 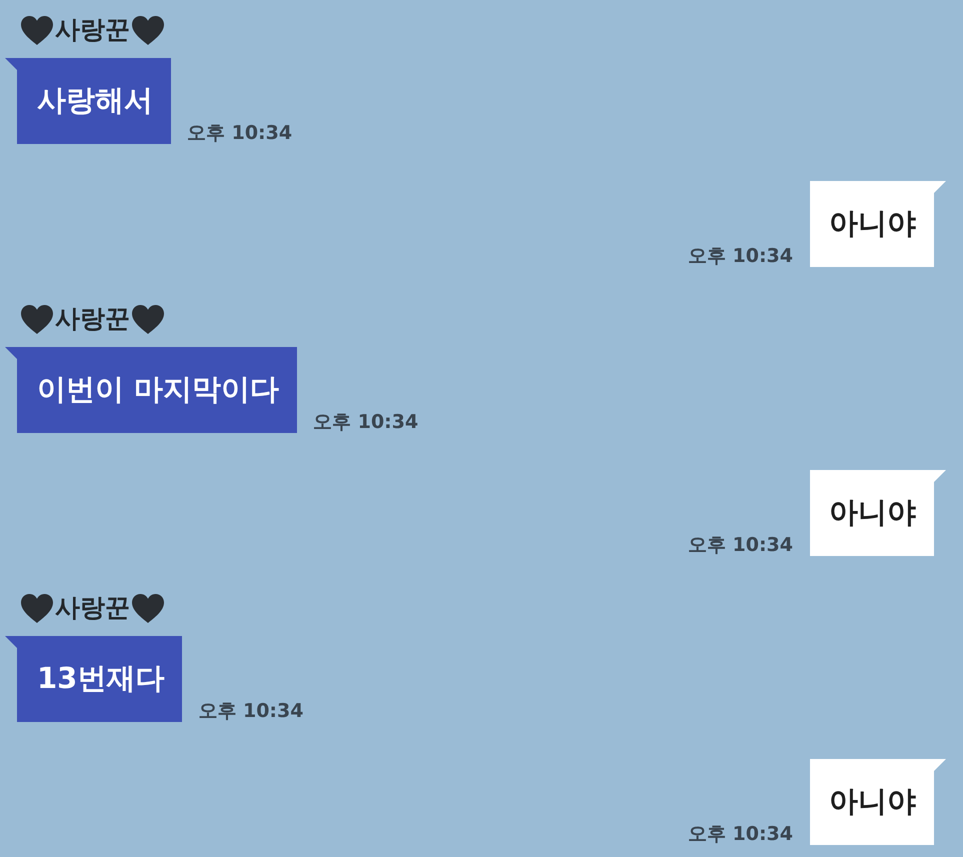 What do you see at coordinates (88, 101) in the screenshot?
I see `message-bubble: 사랑해서` at bounding box center [88, 101].